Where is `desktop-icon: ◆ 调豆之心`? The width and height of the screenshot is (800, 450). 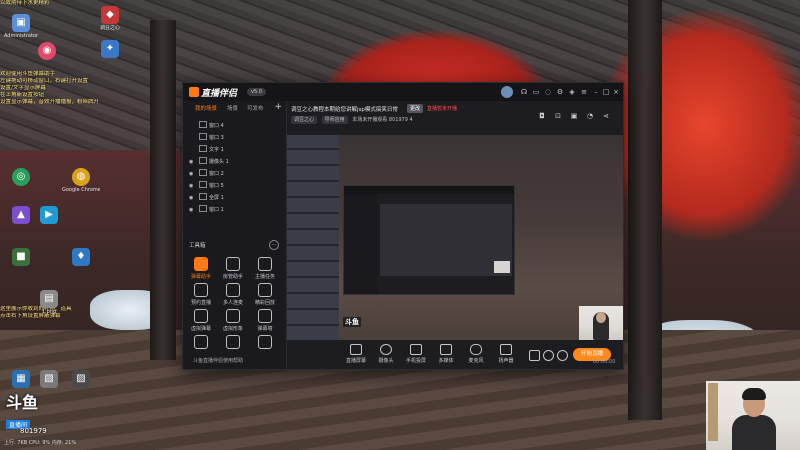 desktop-icon: ◆ 调豆之心 is located at coordinates (110, 18).